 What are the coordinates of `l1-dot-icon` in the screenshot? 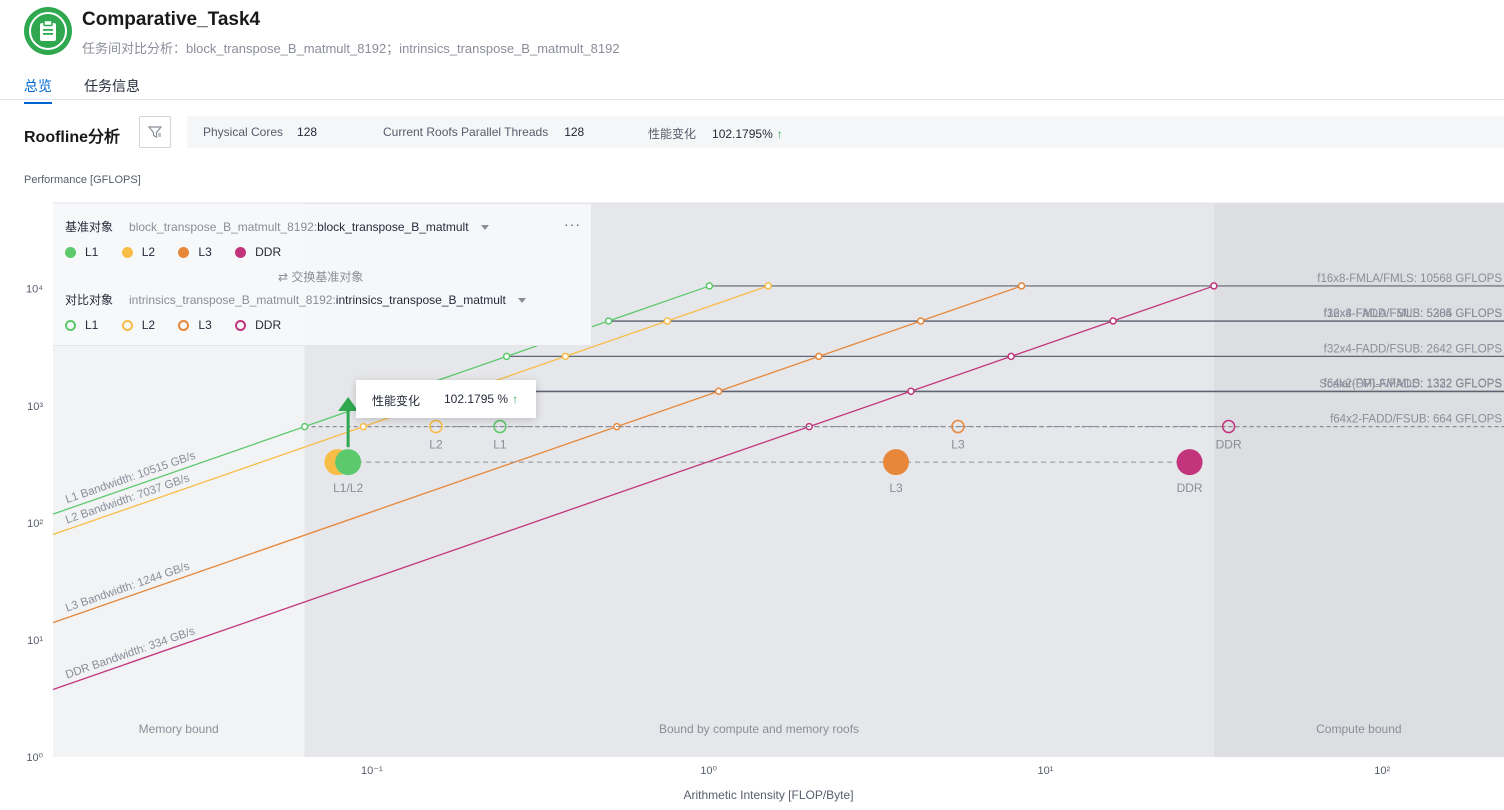 It's located at (70, 252).